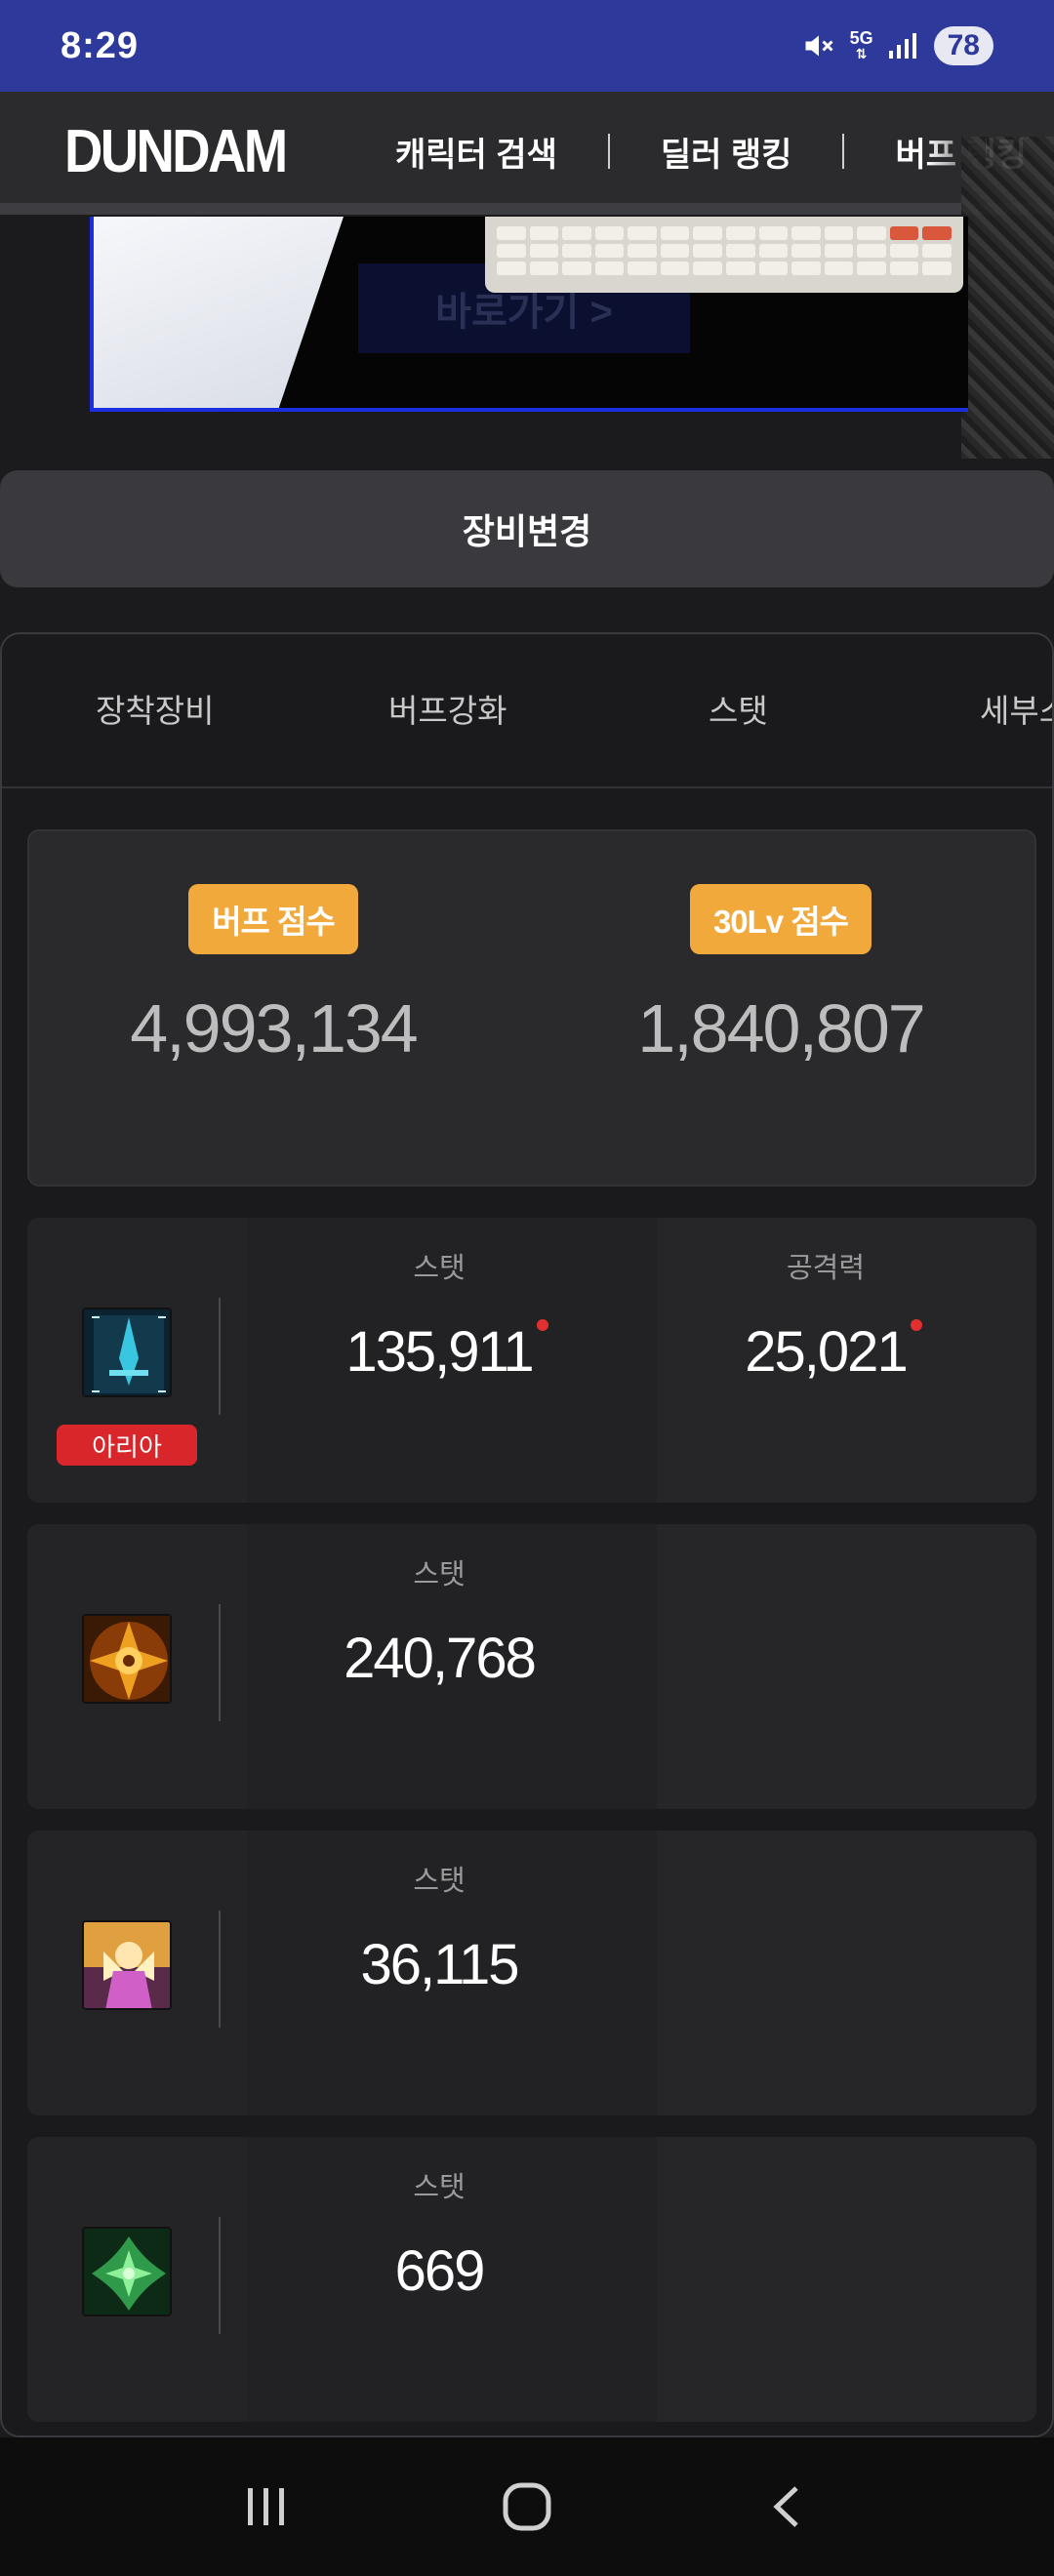  I want to click on home-icon, so click(527, 2507).